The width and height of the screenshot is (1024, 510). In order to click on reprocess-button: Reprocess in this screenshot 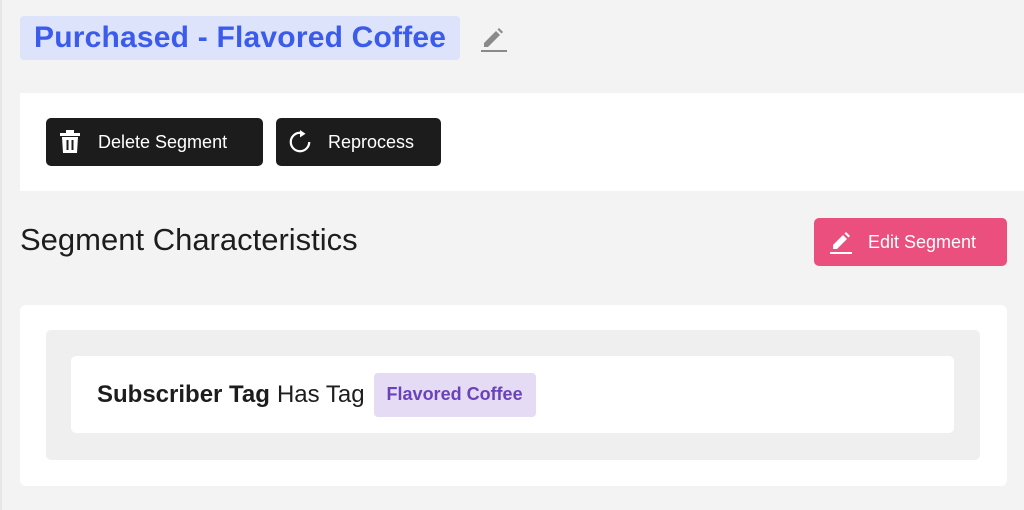, I will do `click(358, 142)`.